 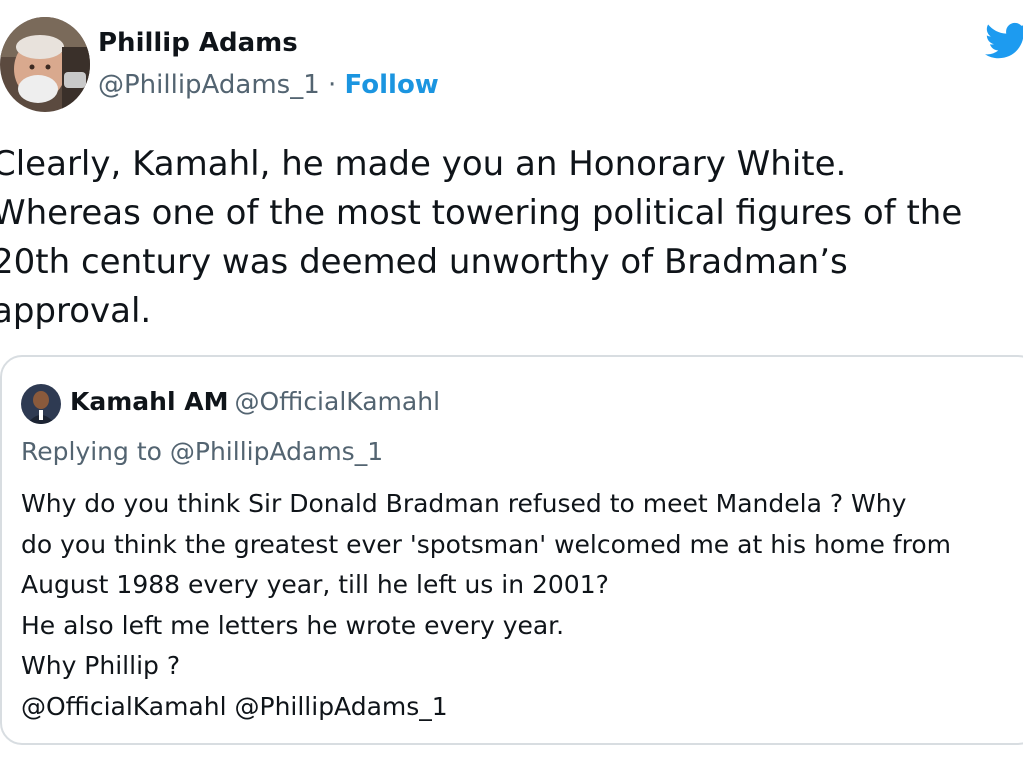 I want to click on quoted-author-name: Kamahl AM, so click(x=149, y=401).